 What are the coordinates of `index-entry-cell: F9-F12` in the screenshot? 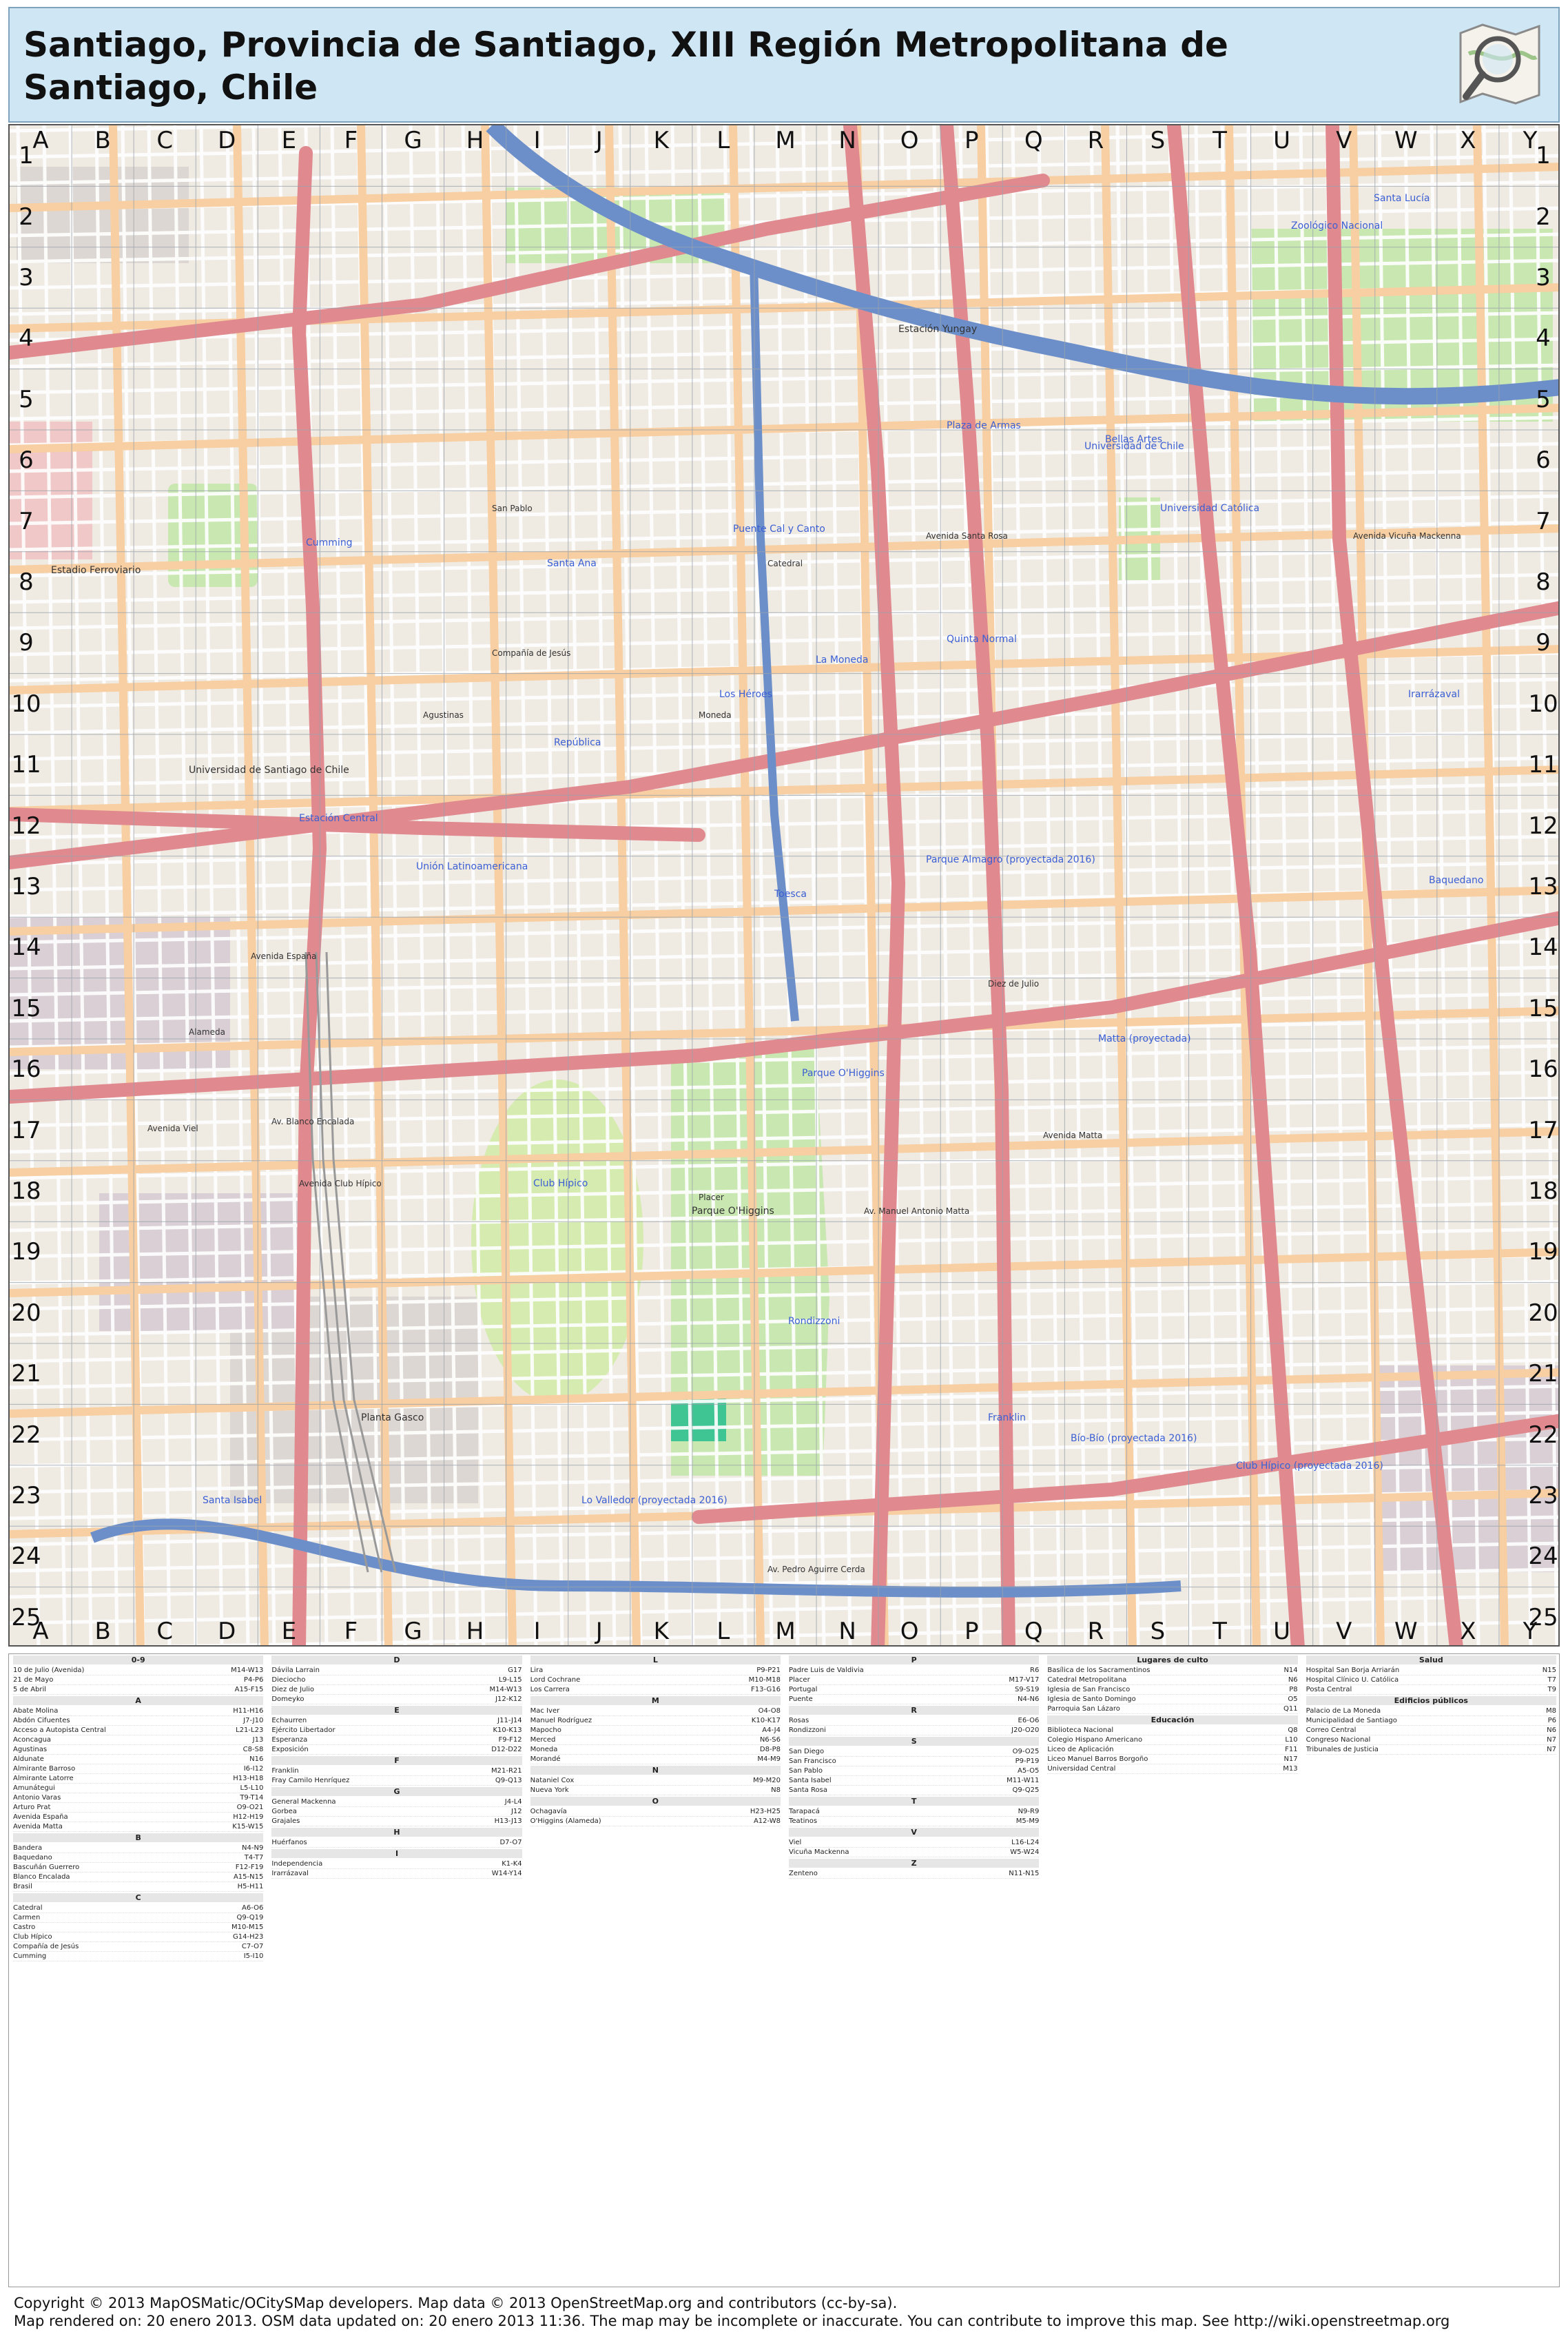 It's located at (510, 1740).